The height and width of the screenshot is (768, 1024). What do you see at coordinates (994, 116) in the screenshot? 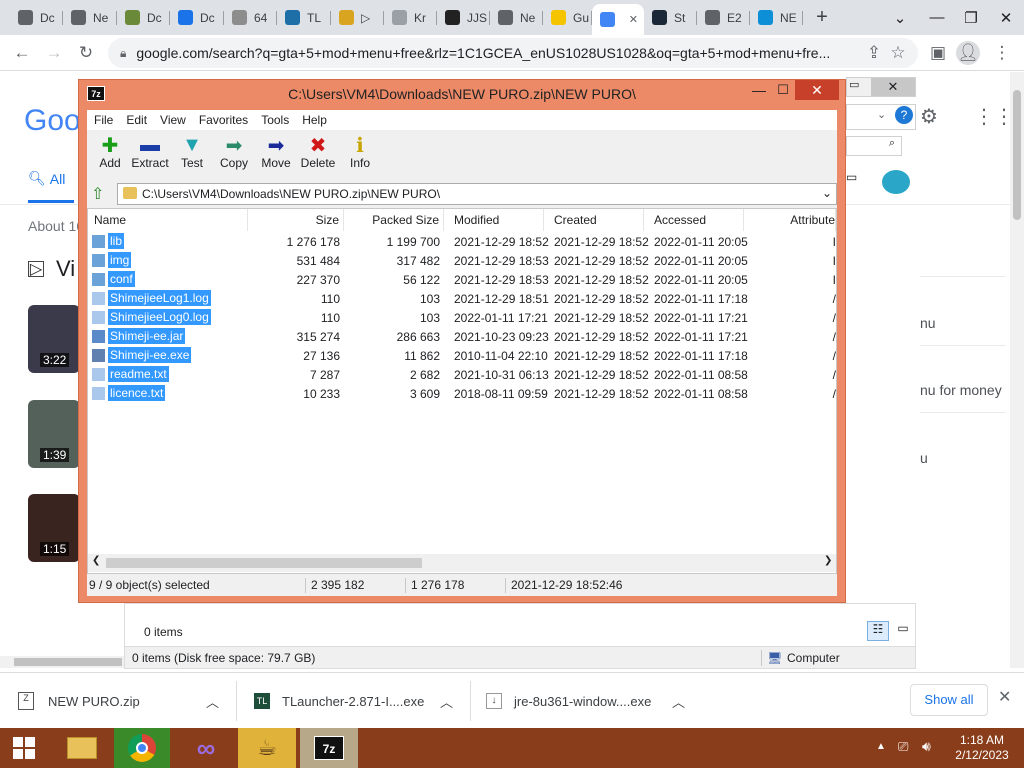
I see `apps-grid-icon: ⋮⋮` at bounding box center [994, 116].